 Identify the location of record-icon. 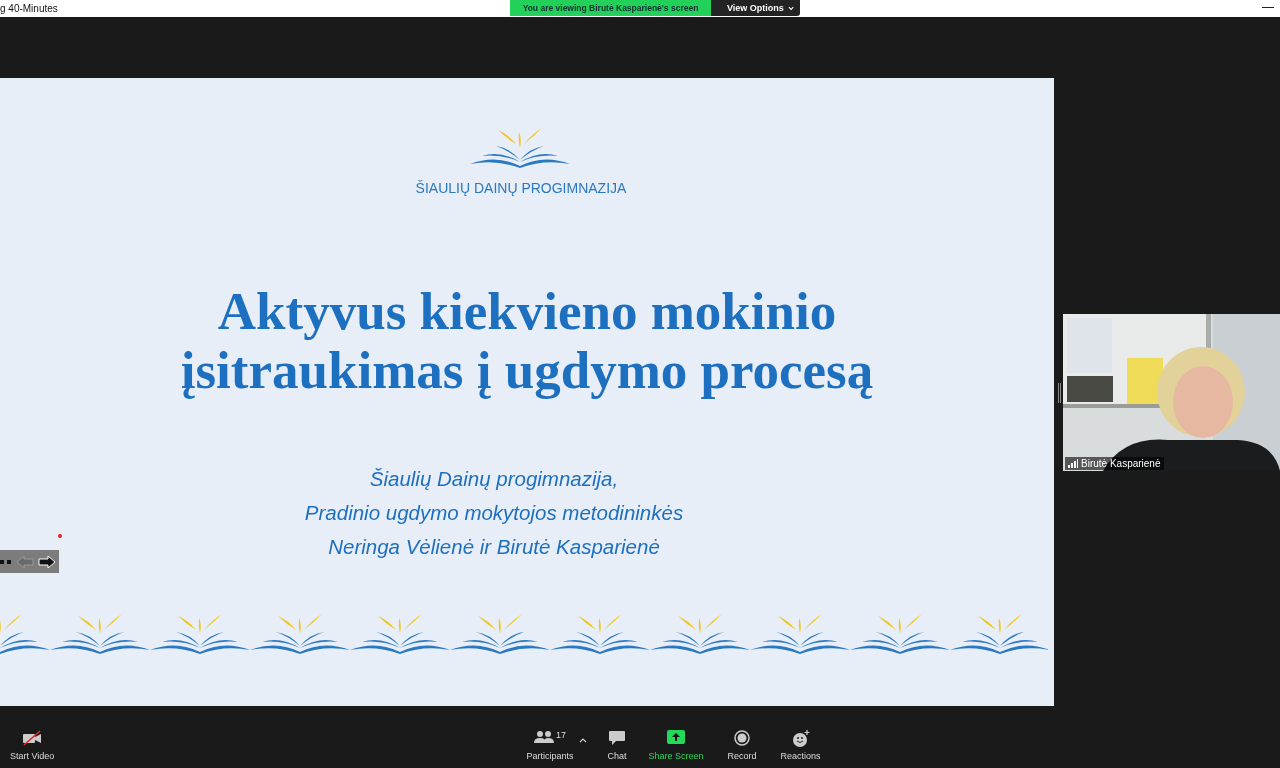
(741, 737).